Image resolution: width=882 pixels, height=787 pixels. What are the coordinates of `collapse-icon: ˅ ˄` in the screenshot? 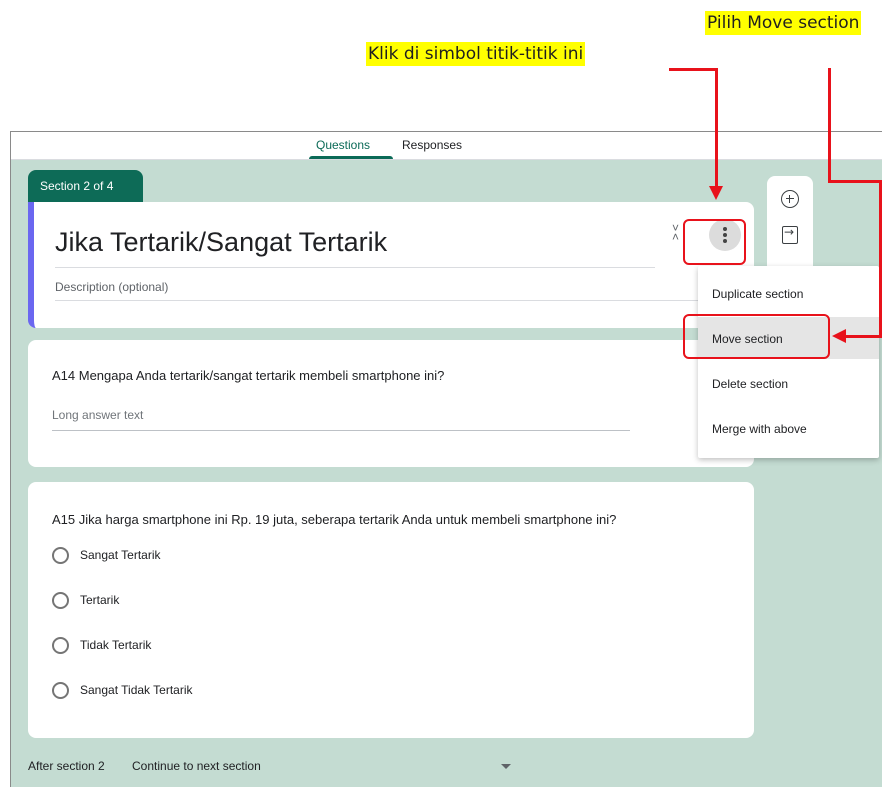 It's located at (675, 232).